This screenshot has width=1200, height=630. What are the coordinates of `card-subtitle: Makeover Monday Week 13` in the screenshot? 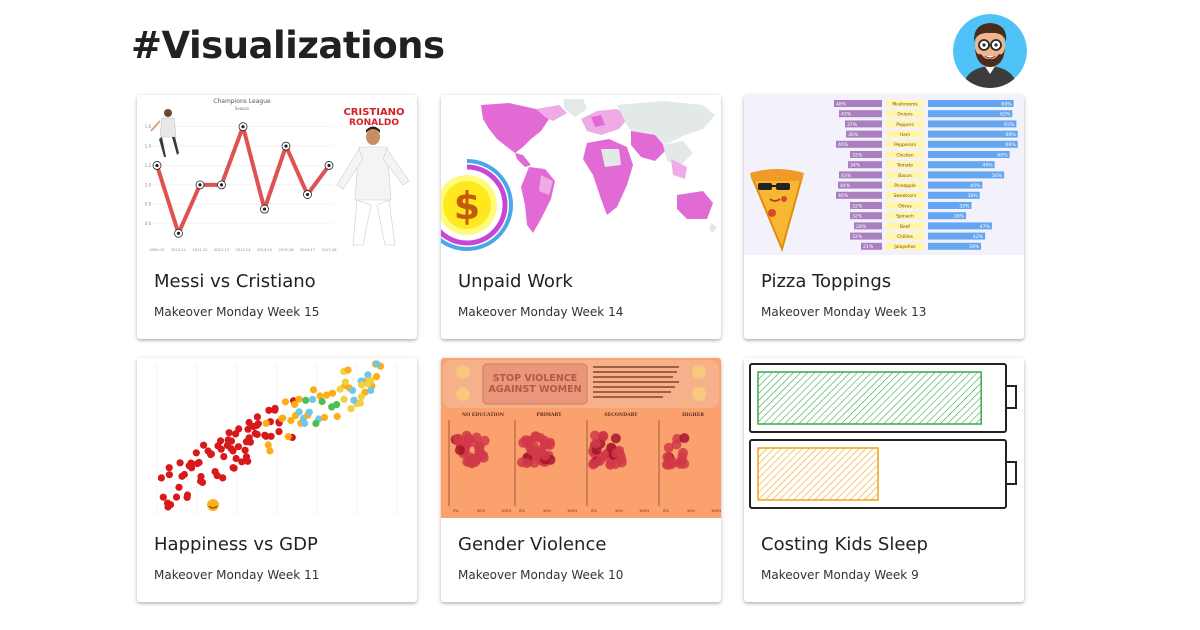 It's located at (844, 312).